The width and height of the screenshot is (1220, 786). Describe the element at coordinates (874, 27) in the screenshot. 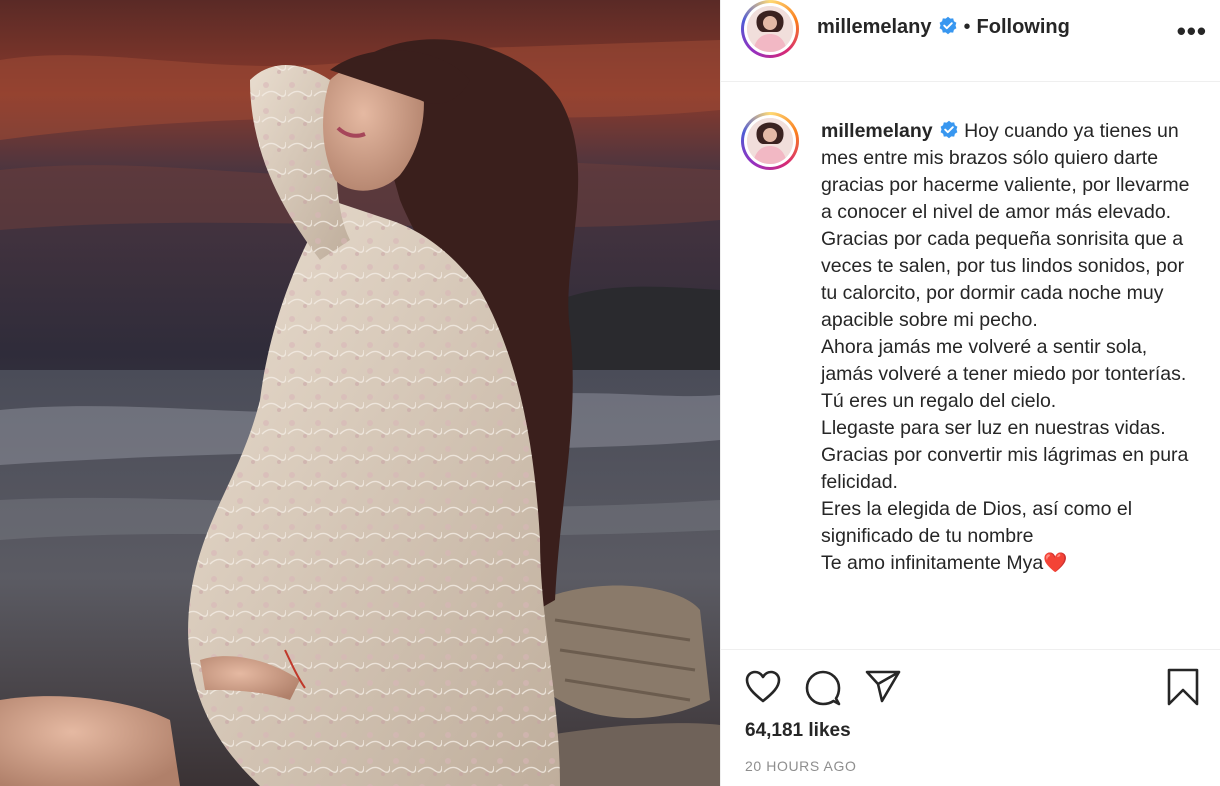

I see `author-username: millemelany` at that location.